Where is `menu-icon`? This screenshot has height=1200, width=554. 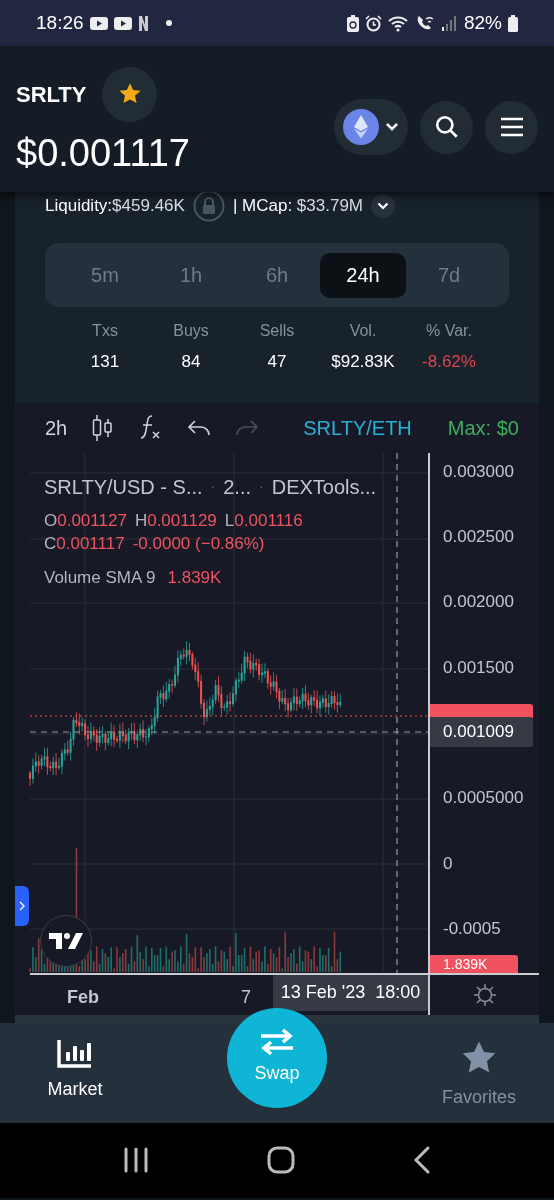
menu-icon is located at coordinates (511, 127).